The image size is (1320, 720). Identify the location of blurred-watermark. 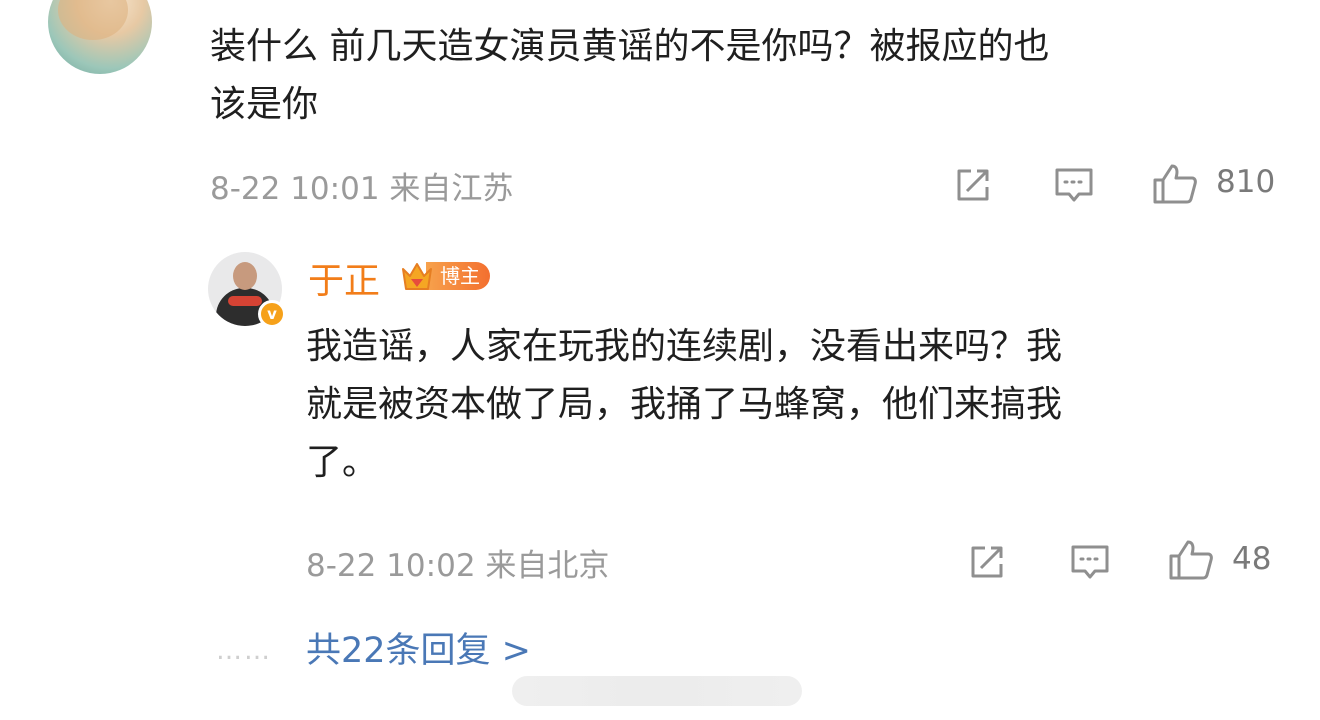
(657, 691).